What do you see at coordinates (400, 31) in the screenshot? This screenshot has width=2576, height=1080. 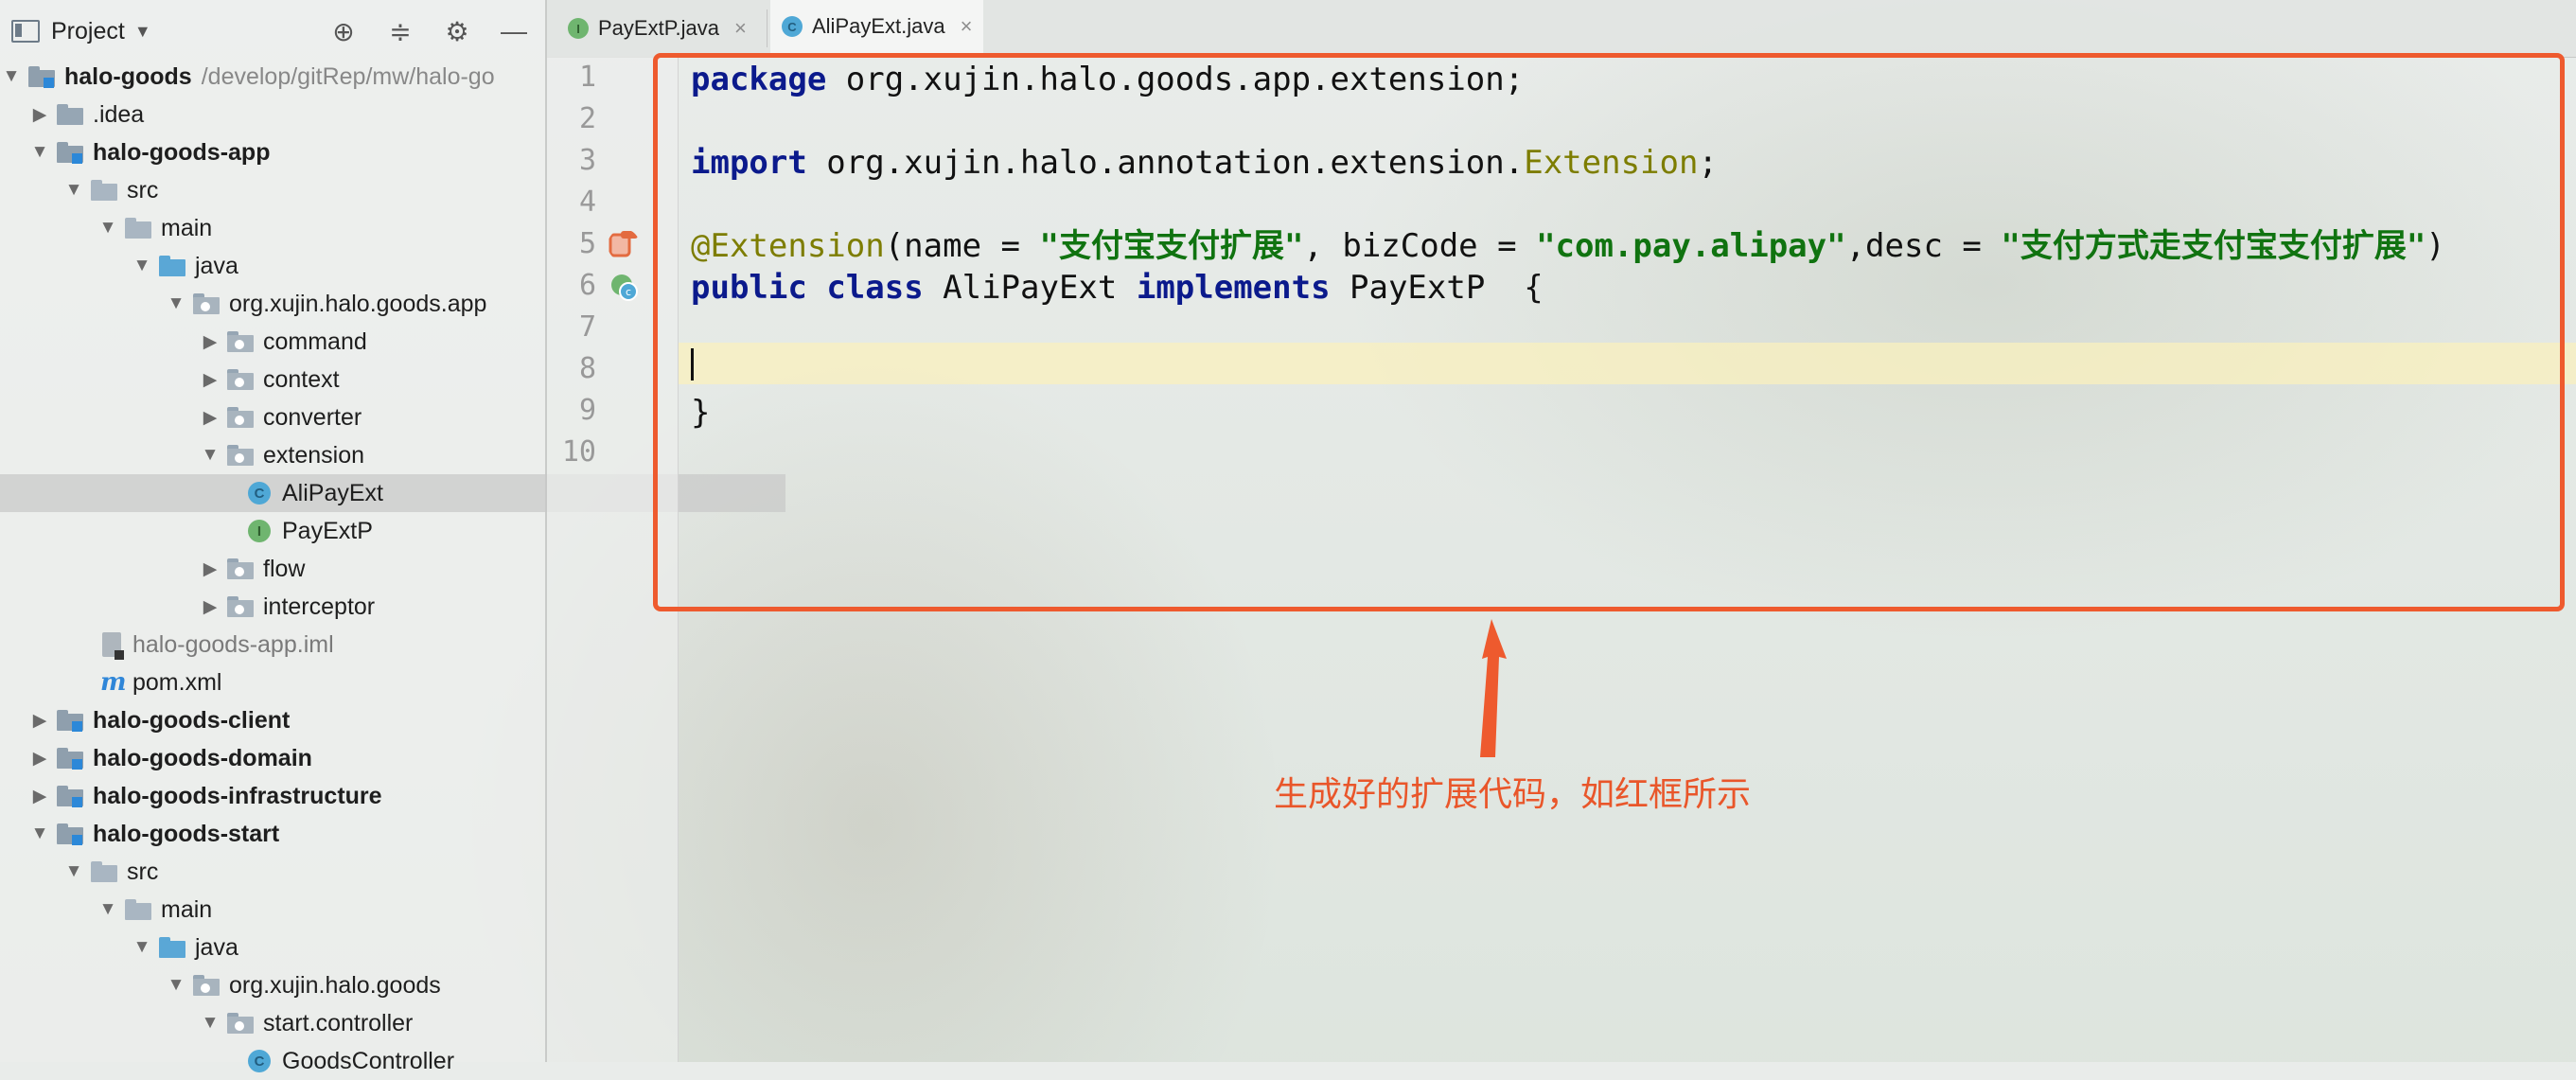 I see `collapse-all-icon: ≑` at bounding box center [400, 31].